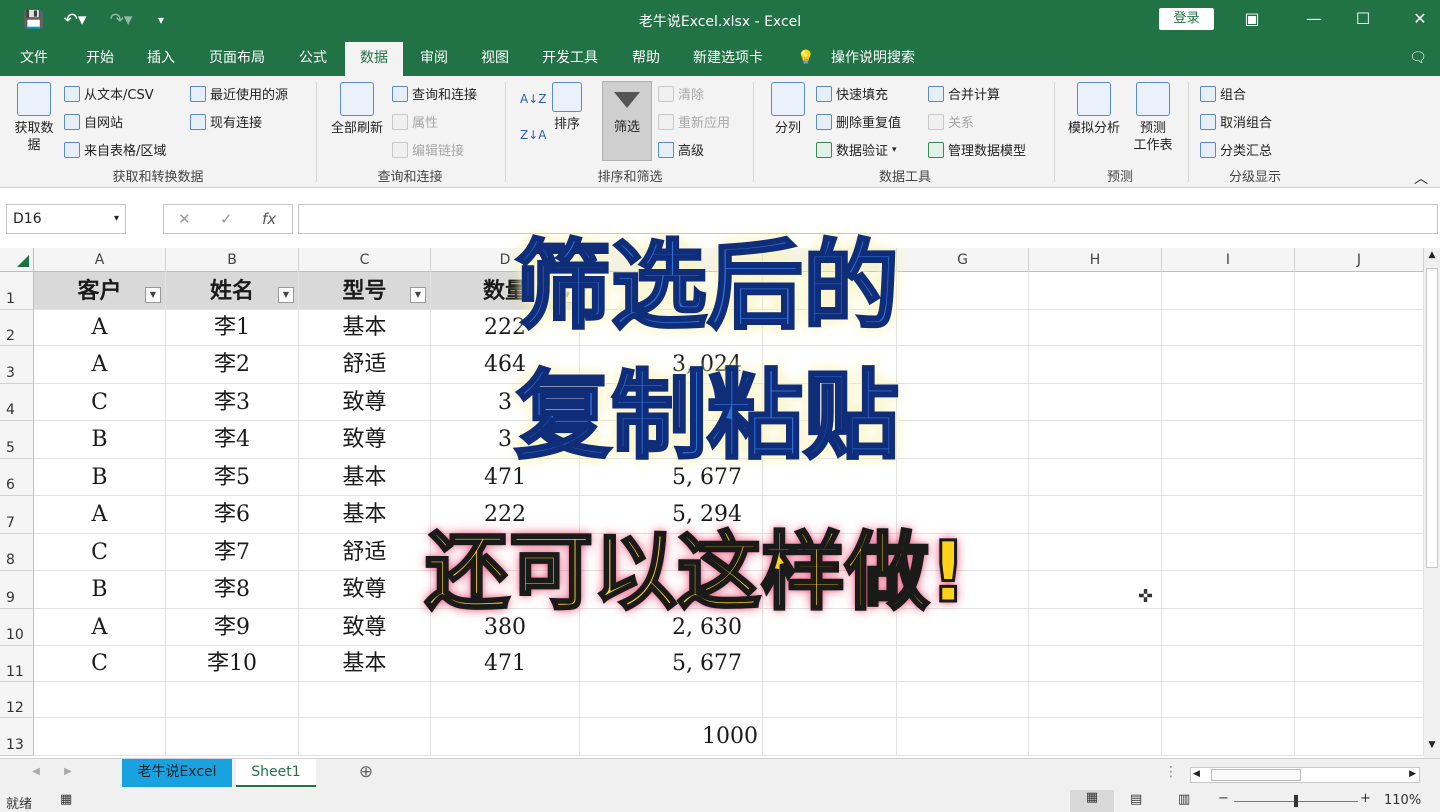 The image size is (1440, 812). What do you see at coordinates (1365, 798) in the screenshot?
I see `zoom-in-icon: +` at bounding box center [1365, 798].